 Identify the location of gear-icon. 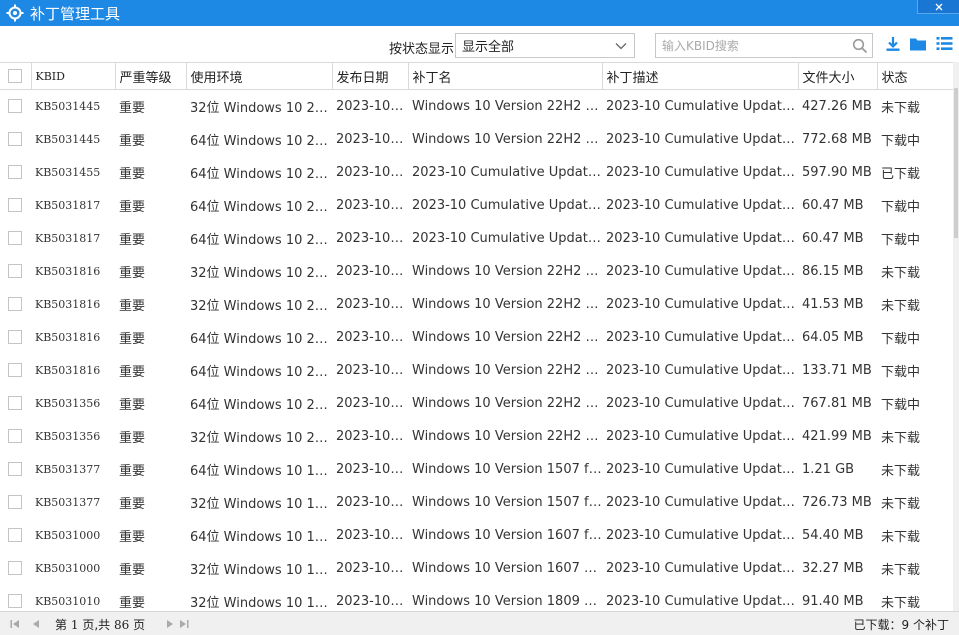
(15, 13).